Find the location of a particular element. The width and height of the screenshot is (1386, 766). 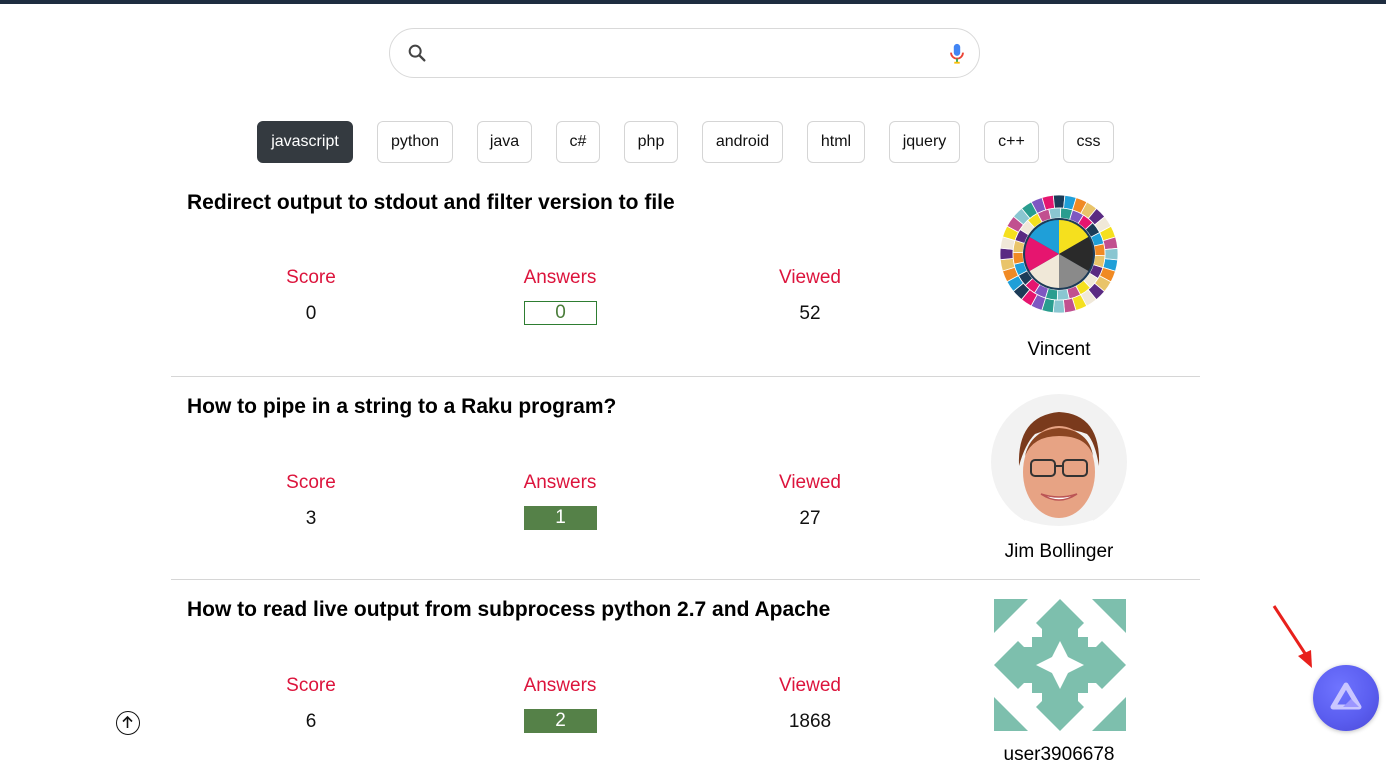

tag-css: css is located at coordinates (1088, 142).